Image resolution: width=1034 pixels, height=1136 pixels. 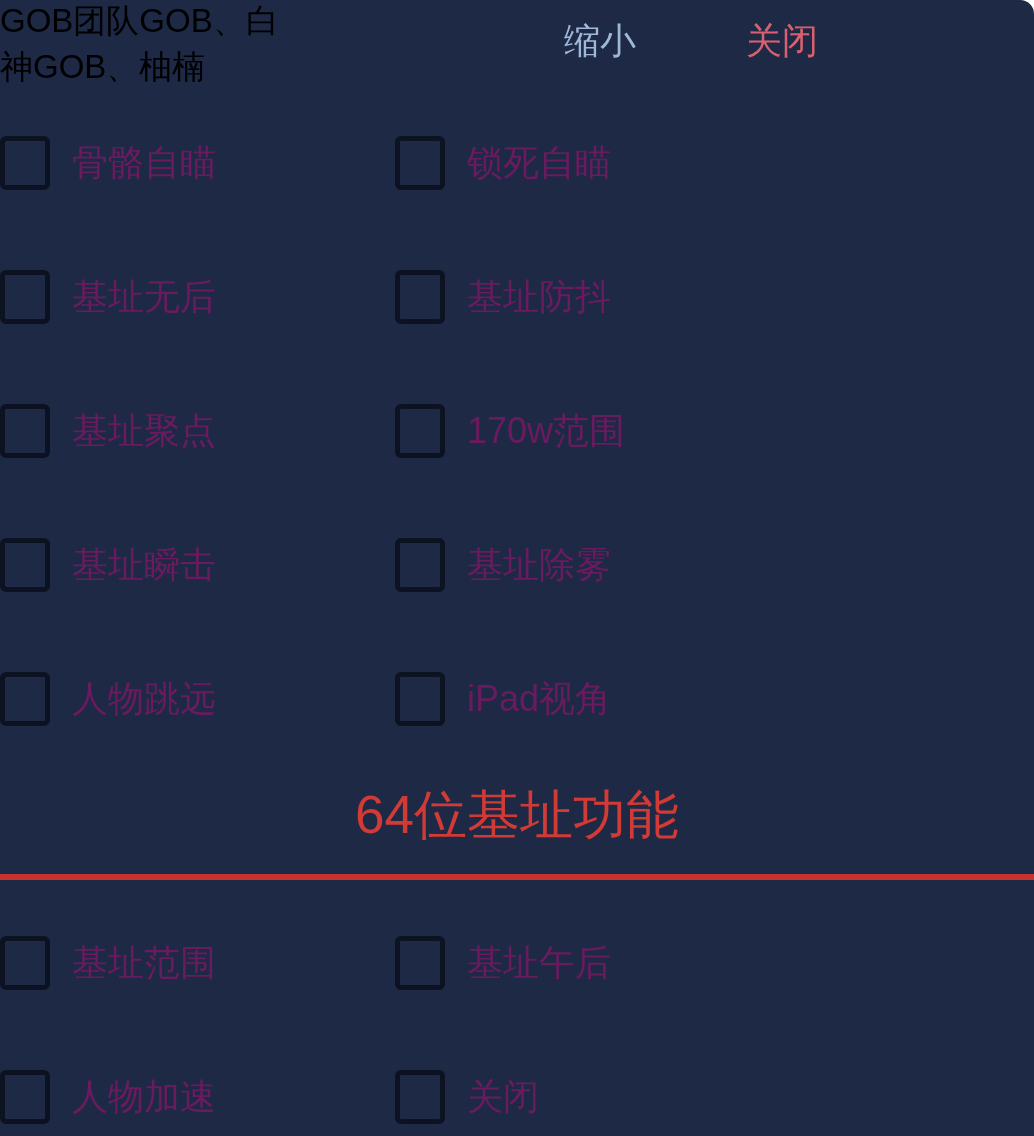 I want to click on option-label: 基址防抖, so click(x=539, y=297).